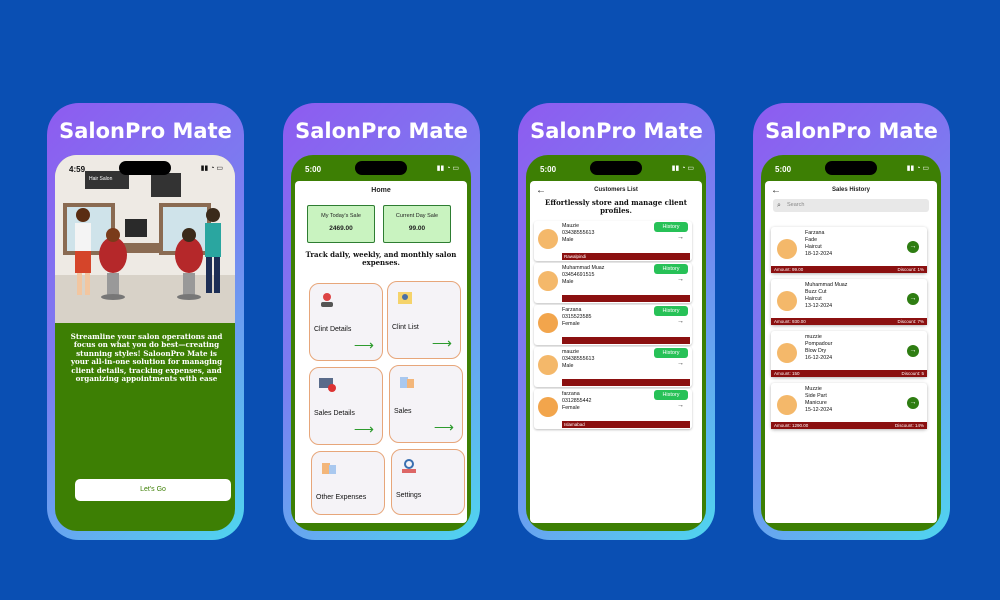 This screenshot has width=1000, height=600. What do you see at coordinates (341, 497) in the screenshot?
I see `tile-label: Other Expenses` at bounding box center [341, 497].